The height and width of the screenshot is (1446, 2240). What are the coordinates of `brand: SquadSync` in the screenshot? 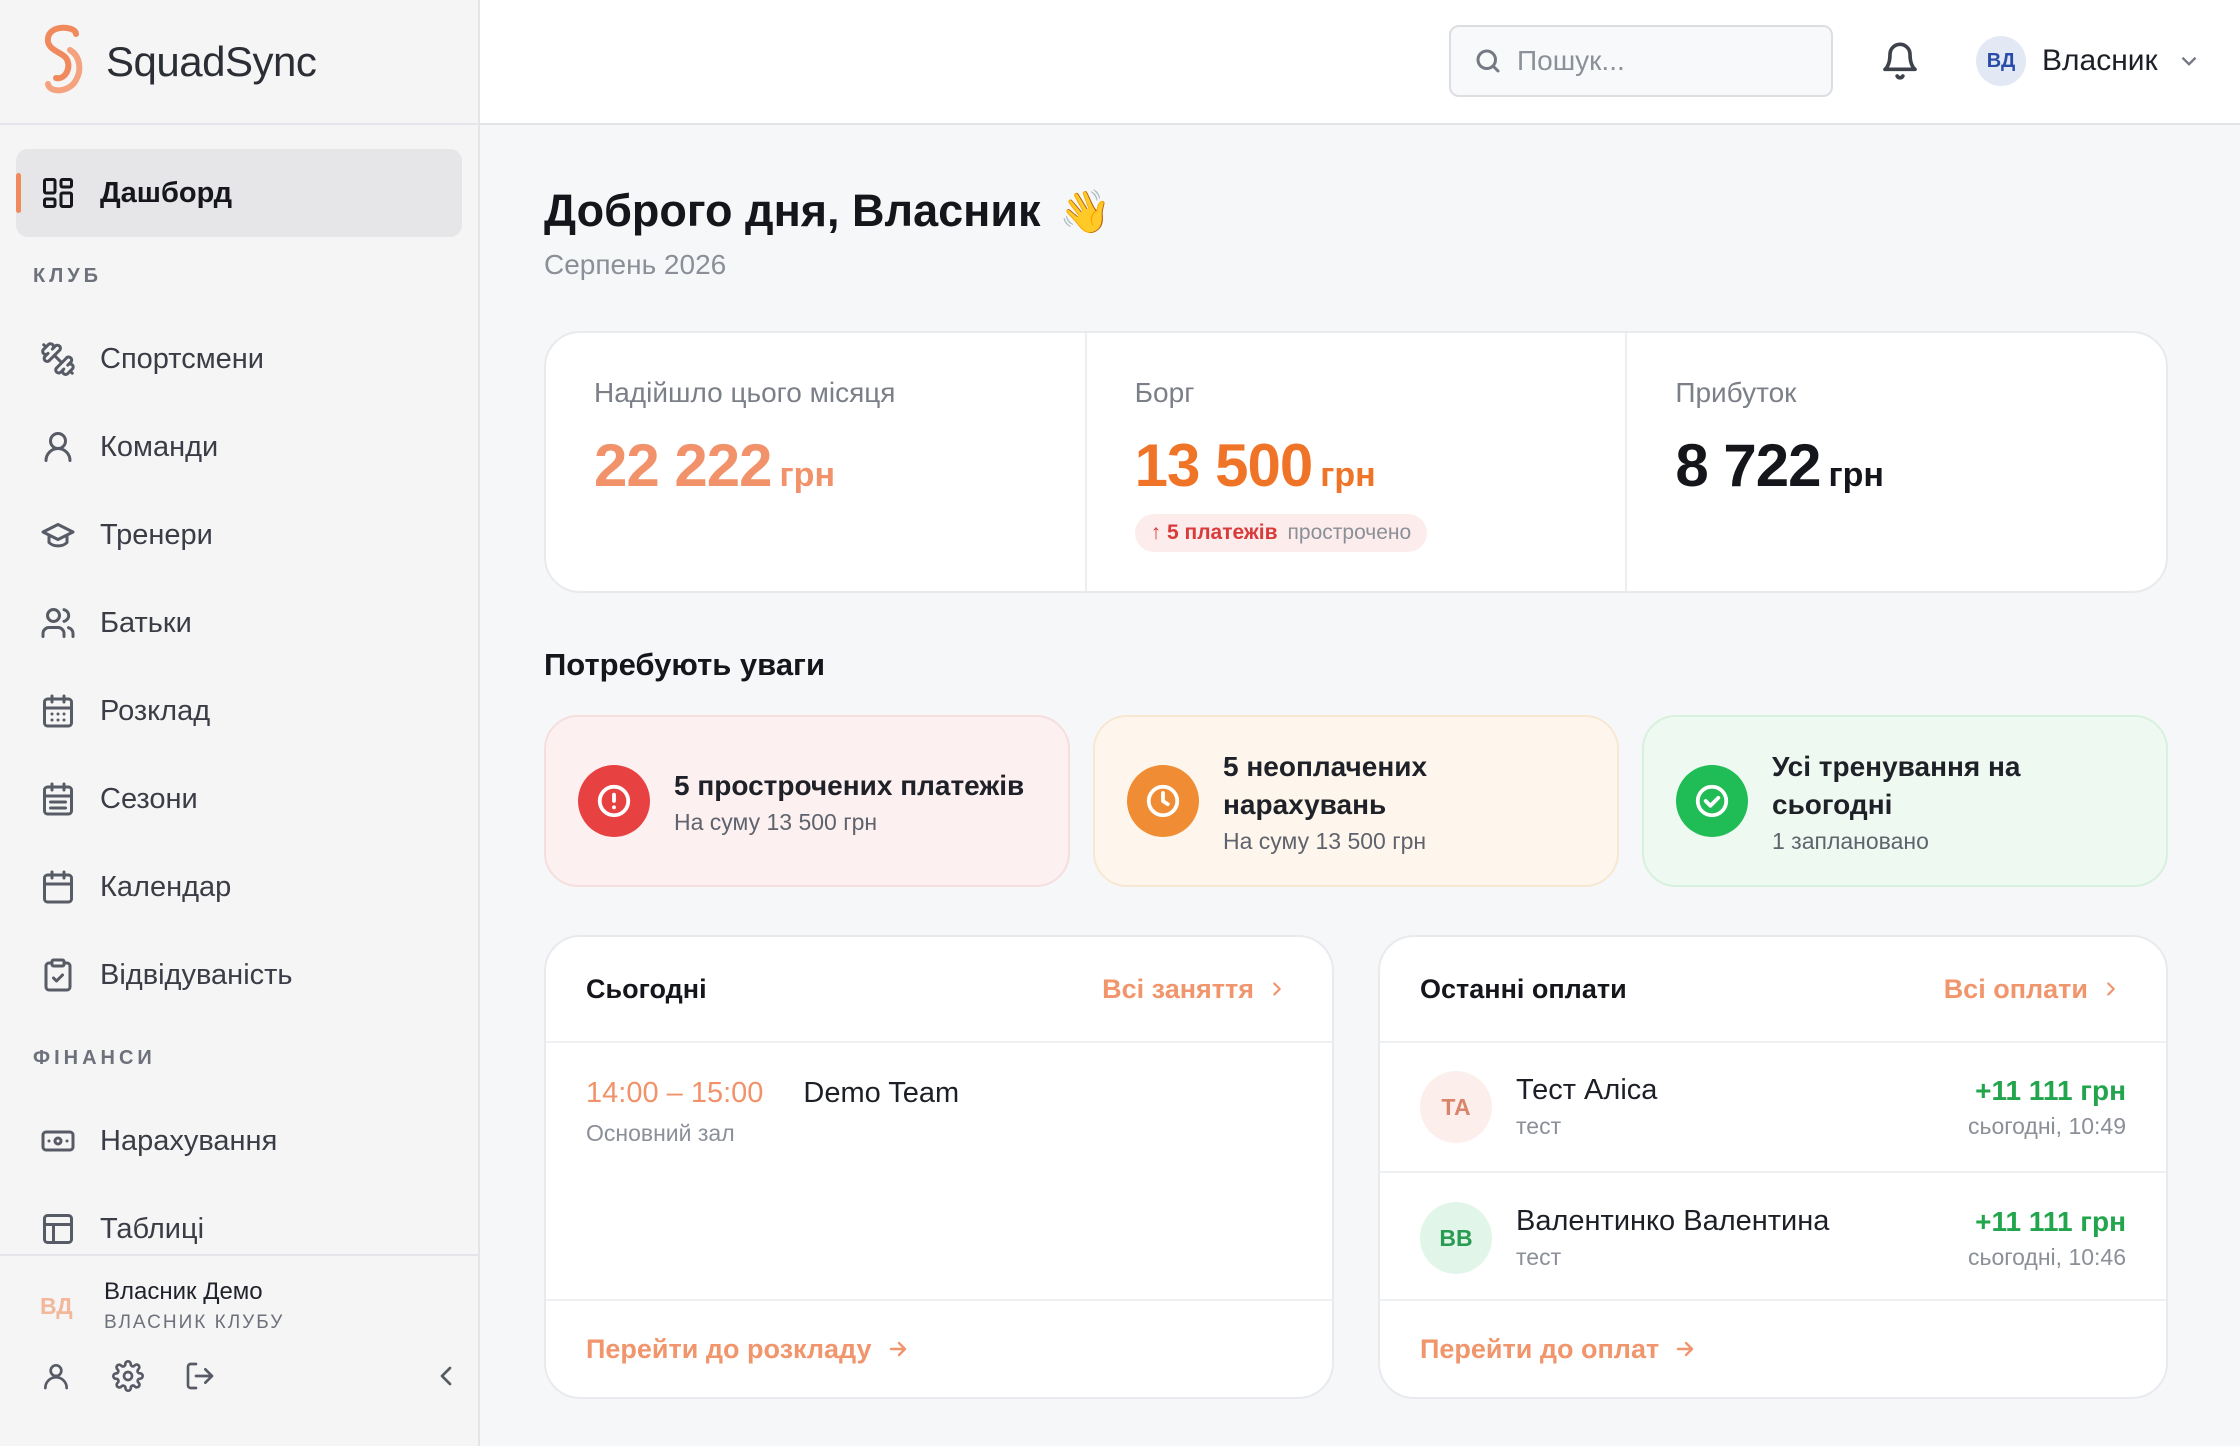 It's located at (239, 62).